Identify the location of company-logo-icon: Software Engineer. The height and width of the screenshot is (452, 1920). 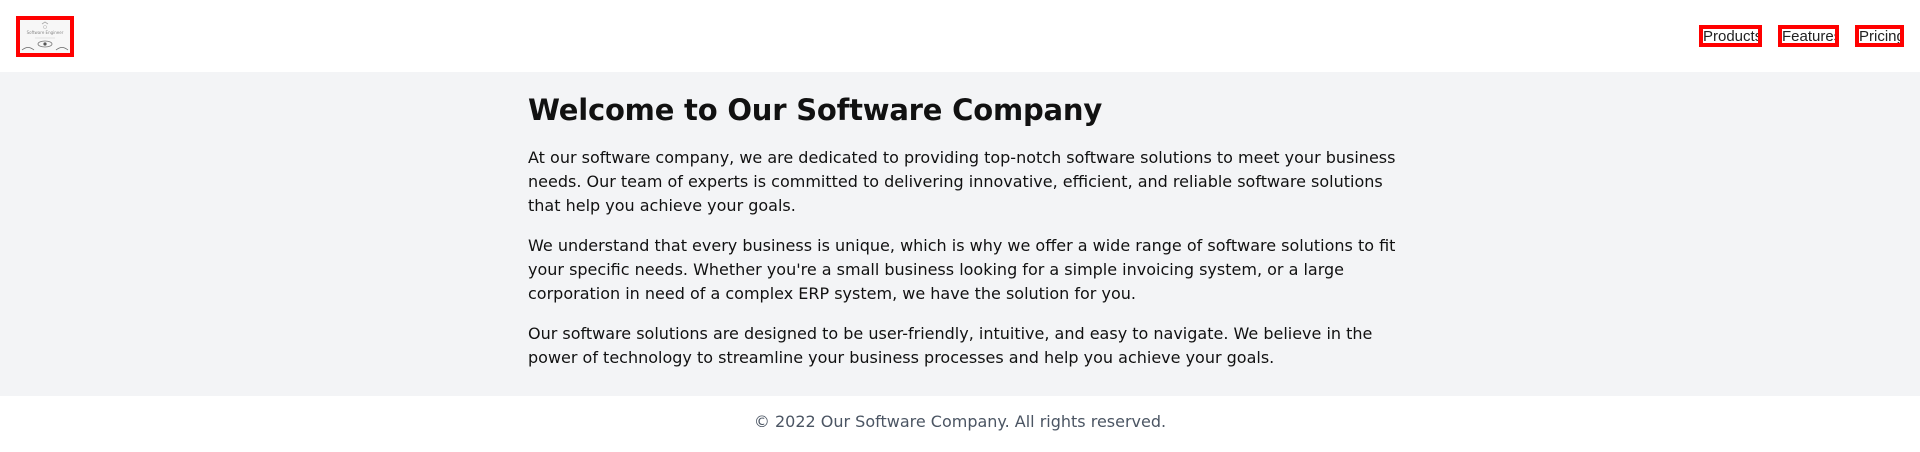
(45, 36).